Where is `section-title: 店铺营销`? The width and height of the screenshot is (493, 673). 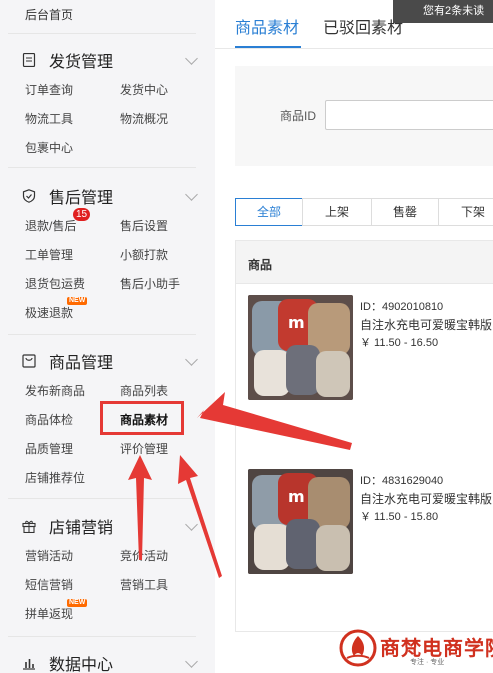 section-title: 店铺营销 is located at coordinates (81, 528).